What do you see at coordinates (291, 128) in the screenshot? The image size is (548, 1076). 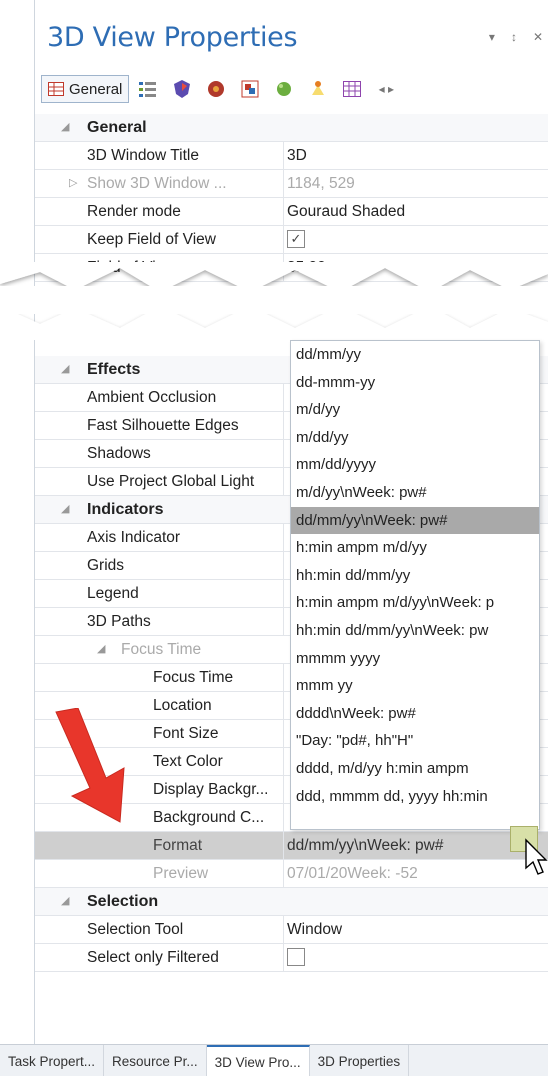 I see `category-general: ◢ General` at bounding box center [291, 128].